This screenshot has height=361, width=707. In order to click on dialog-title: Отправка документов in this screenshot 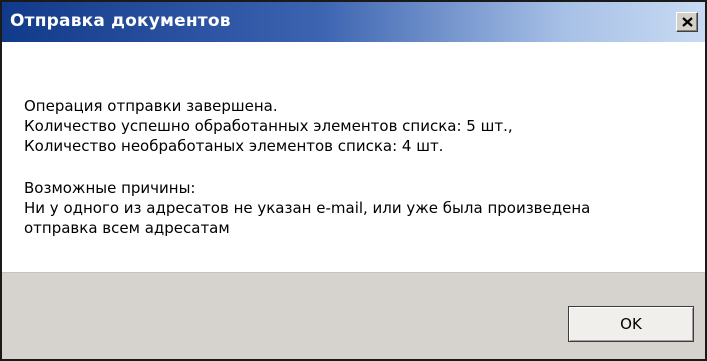, I will do `click(120, 21)`.